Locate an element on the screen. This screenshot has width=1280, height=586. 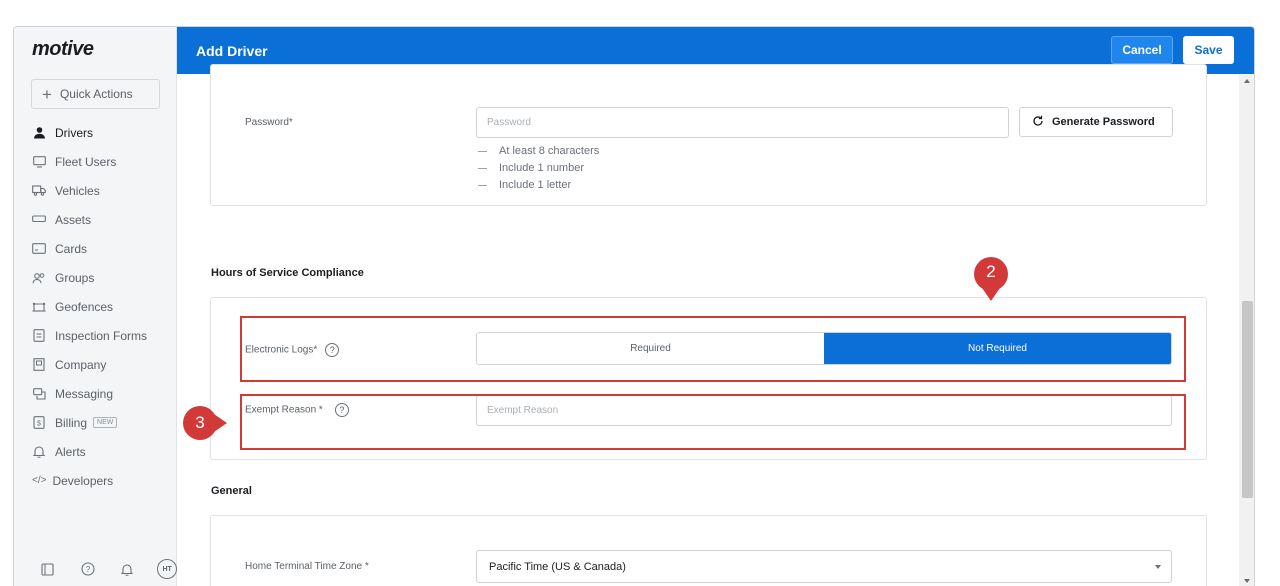
sidebar-item-messaging: Messaging is located at coordinates (95, 393).